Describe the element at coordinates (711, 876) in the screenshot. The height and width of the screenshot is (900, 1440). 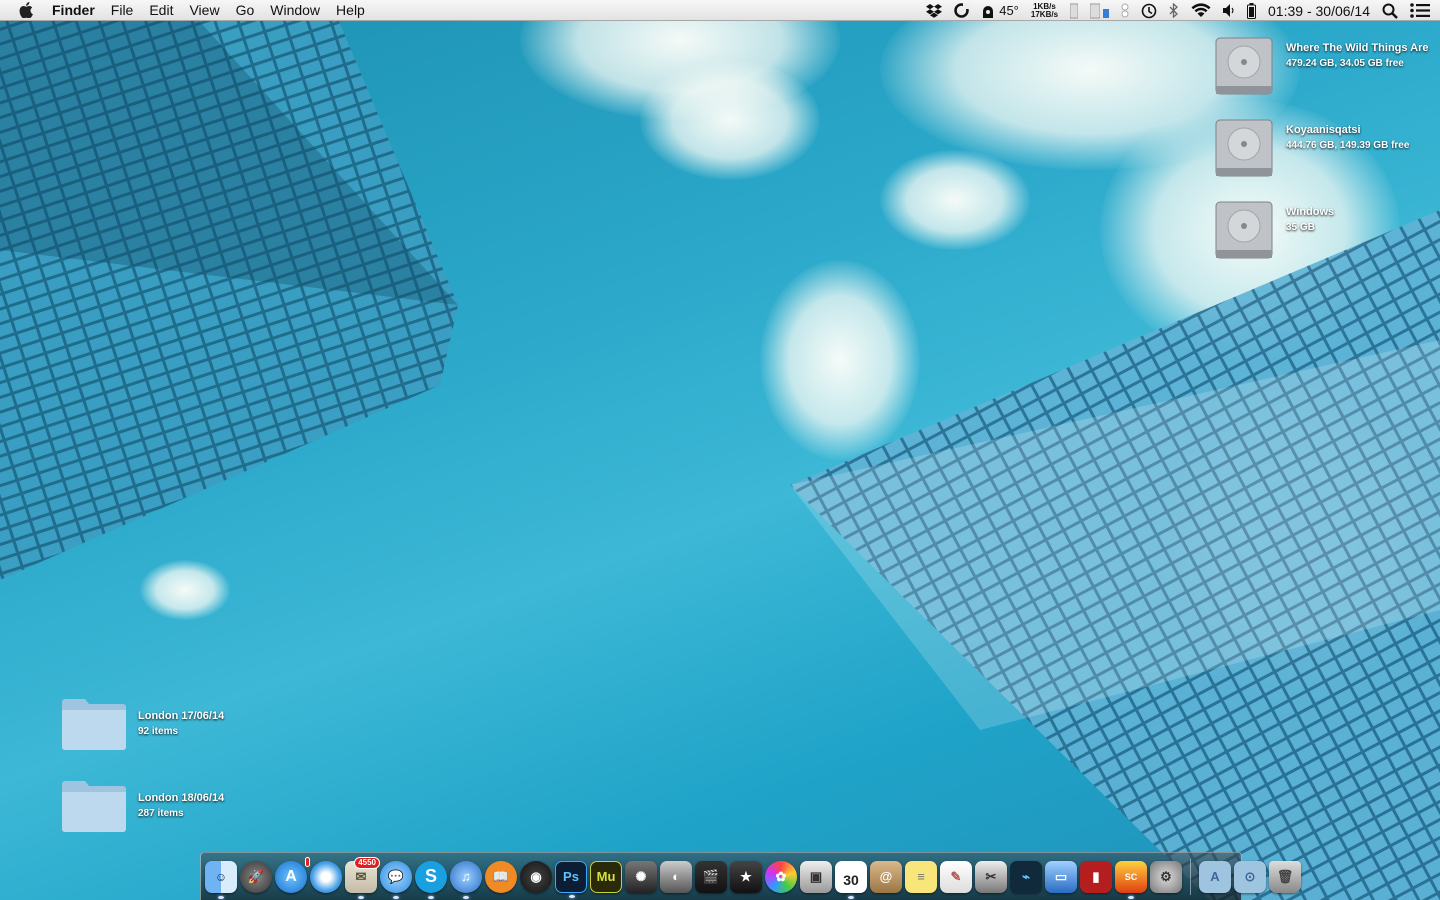
I see `final-cut-dock-icon: 🎬` at that location.